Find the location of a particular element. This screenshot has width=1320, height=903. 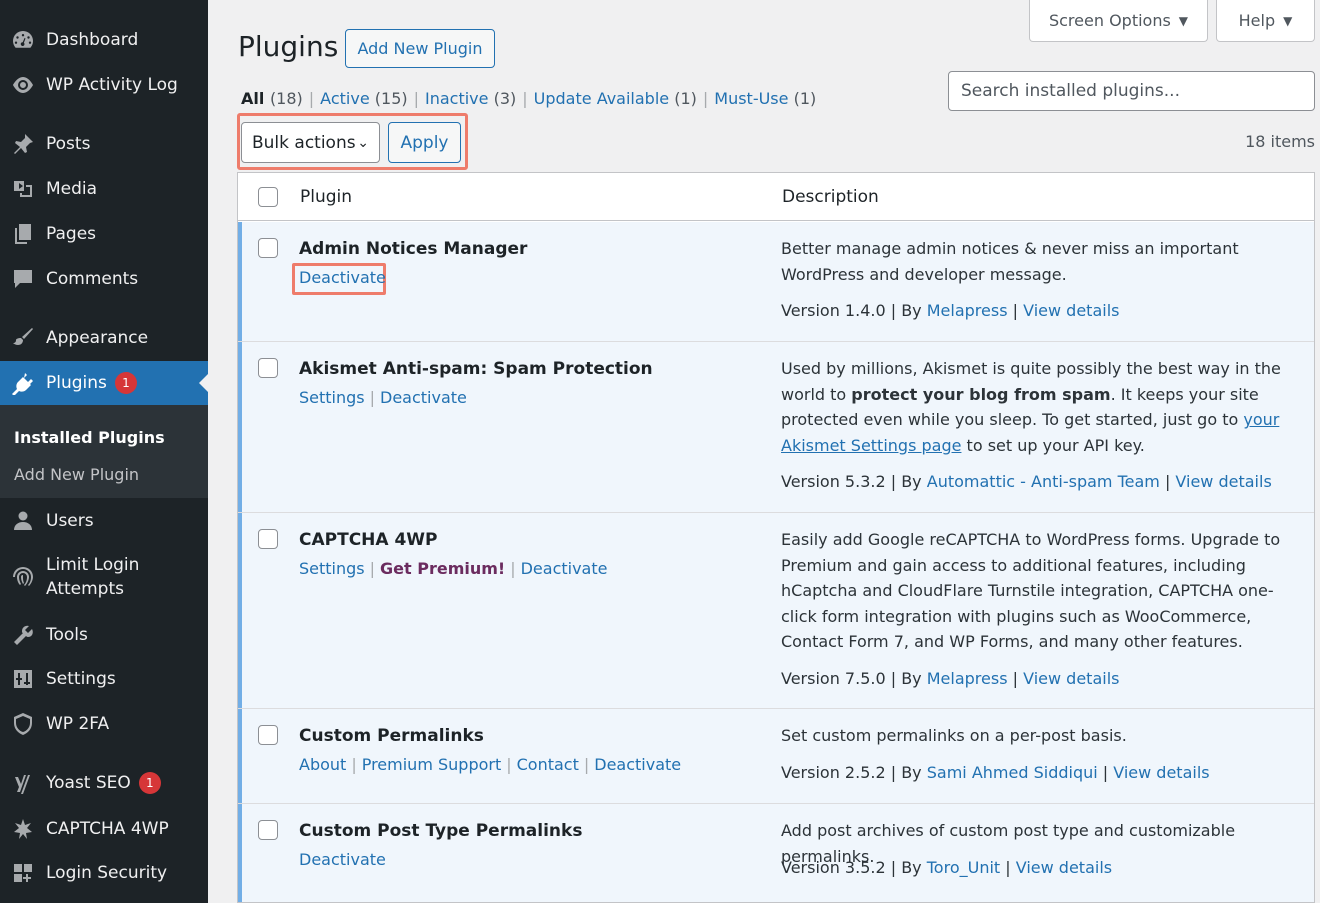

page-title: Plugins is located at coordinates (288, 46).